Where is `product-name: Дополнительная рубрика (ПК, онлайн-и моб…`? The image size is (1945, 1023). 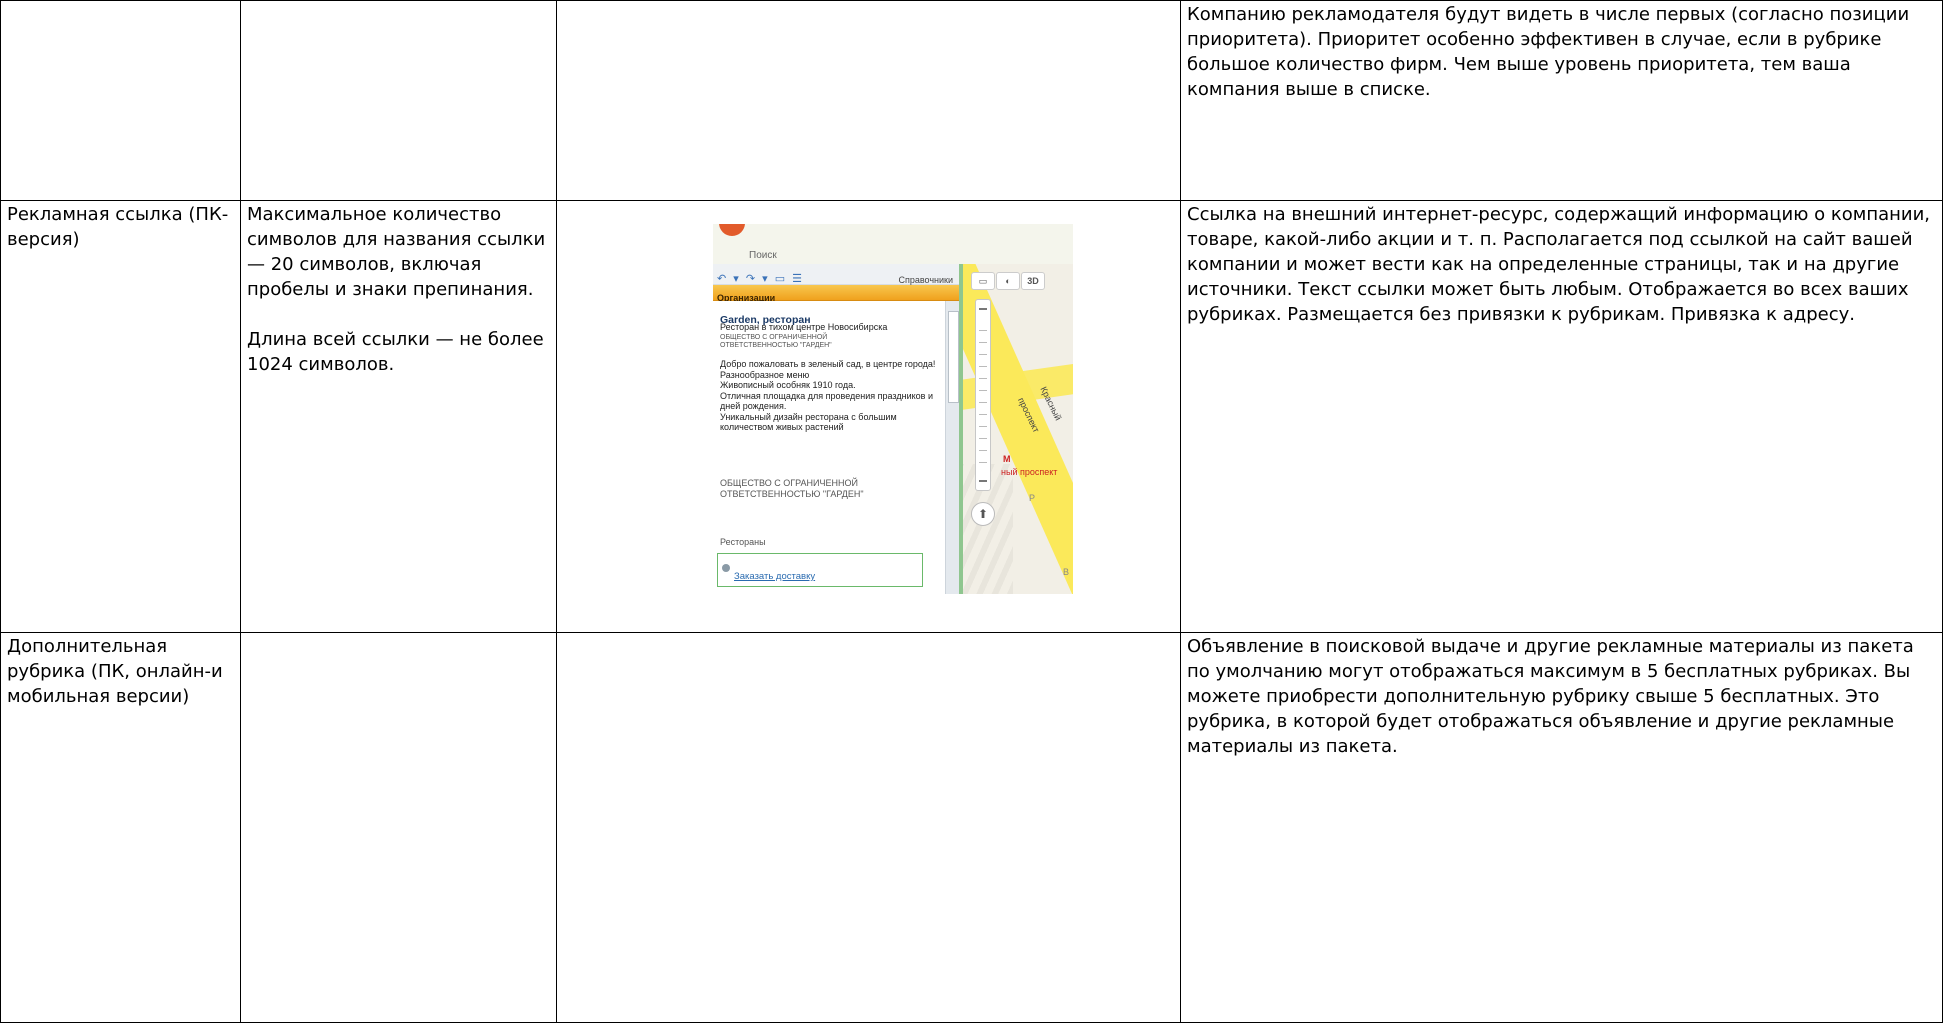
product-name: Дополнительная рубрика (ПК, онлайн-и моб… is located at coordinates (115, 671).